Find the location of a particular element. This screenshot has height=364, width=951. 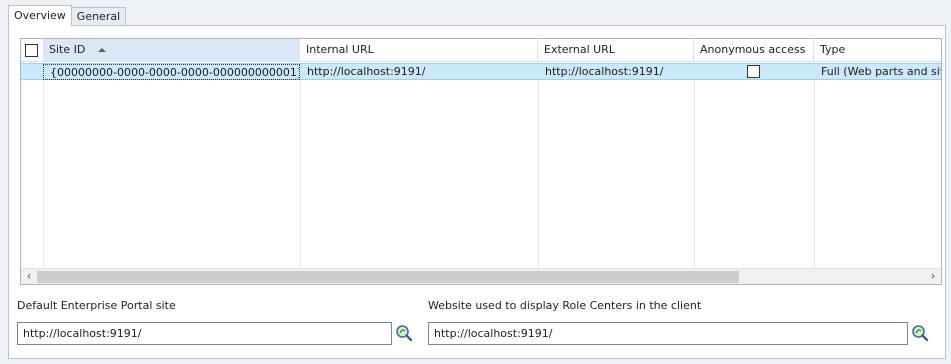

tab-general: General is located at coordinates (98, 16).